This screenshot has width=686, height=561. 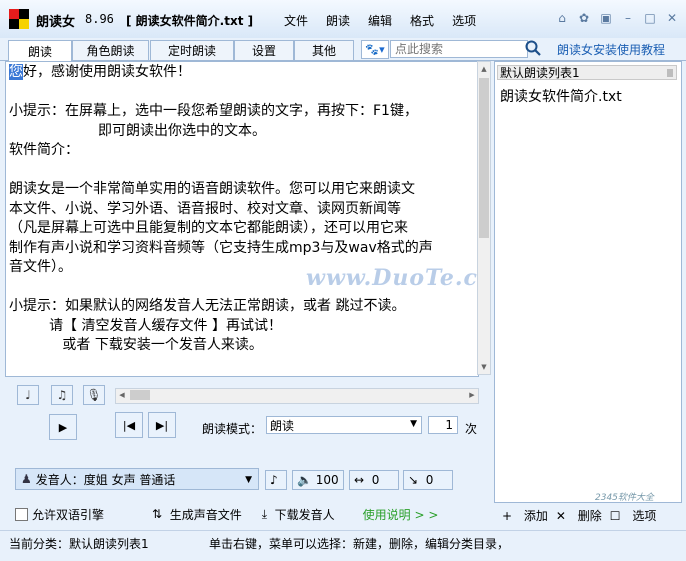 I want to click on read-list-select: 默认朗读列表1, so click(x=587, y=72).